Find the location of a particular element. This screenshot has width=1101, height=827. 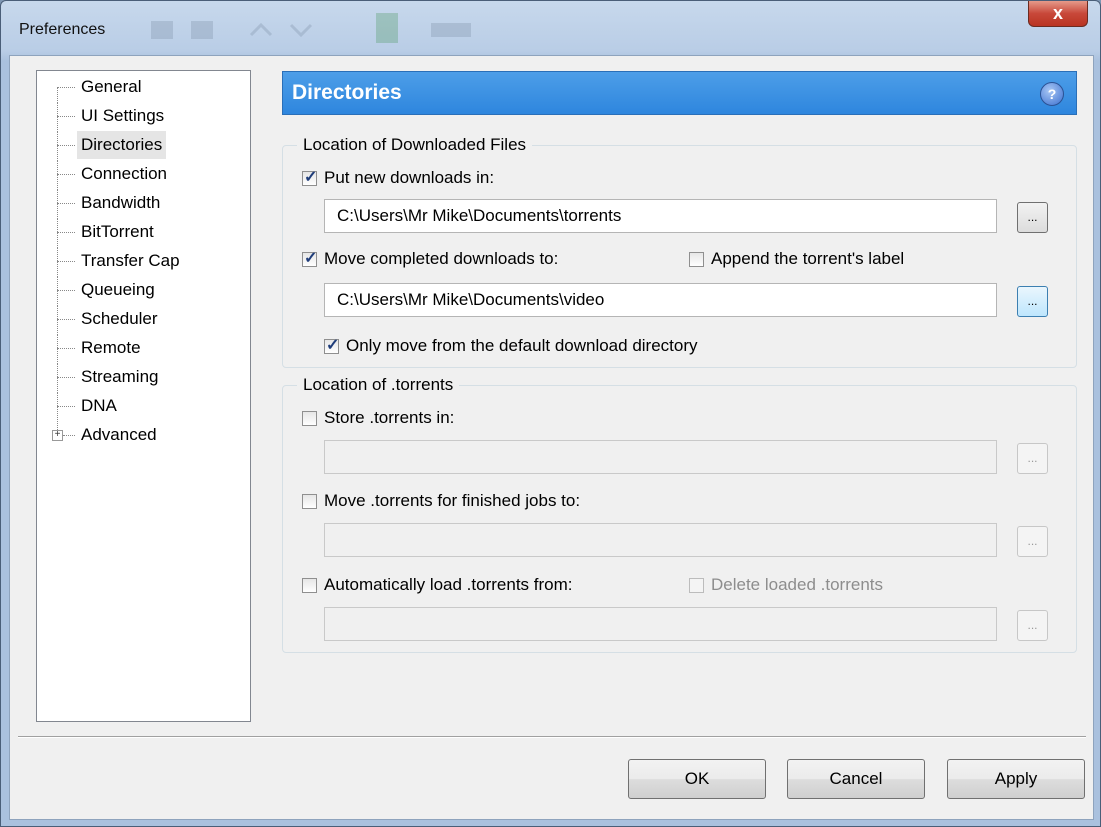

title-bar: Preferences x is located at coordinates (550, 31).